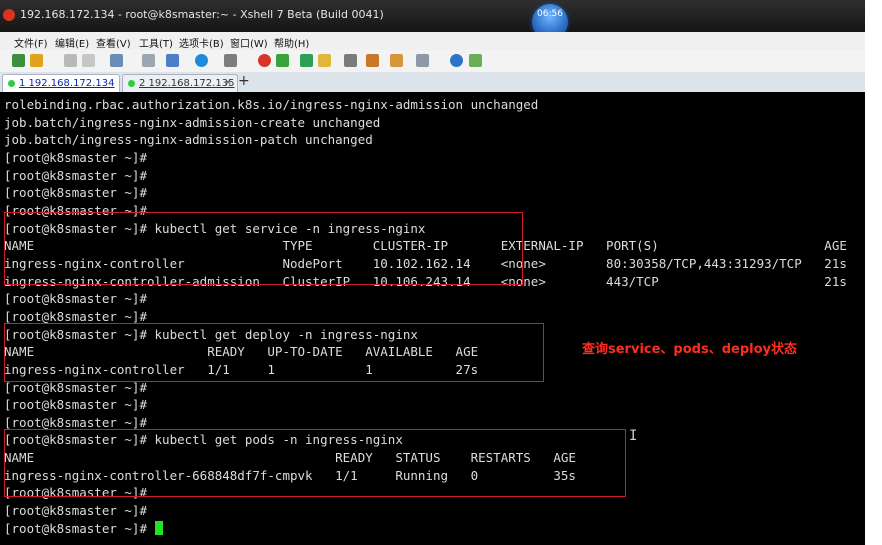 The height and width of the screenshot is (545, 882). Describe the element at coordinates (148, 60) in the screenshot. I see `find-icon` at that location.